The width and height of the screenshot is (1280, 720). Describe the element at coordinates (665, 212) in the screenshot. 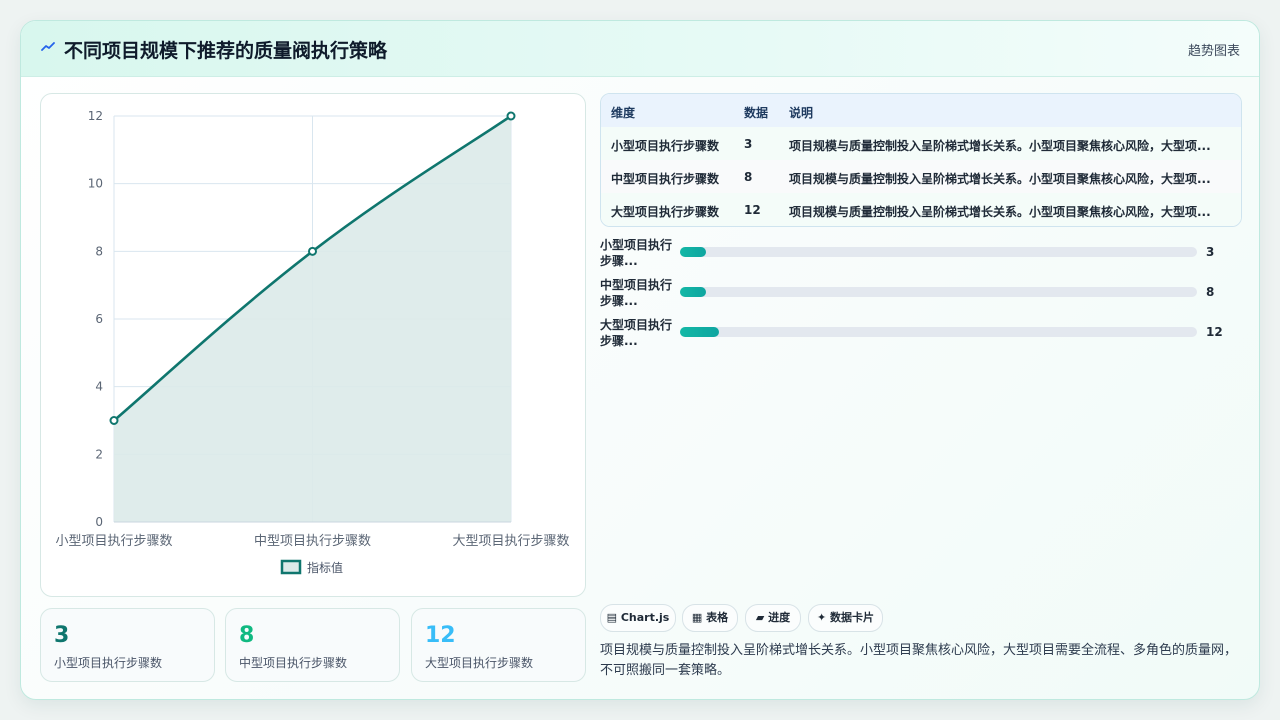

I see `cell-dimension: 大型项目执行步骤数` at that location.